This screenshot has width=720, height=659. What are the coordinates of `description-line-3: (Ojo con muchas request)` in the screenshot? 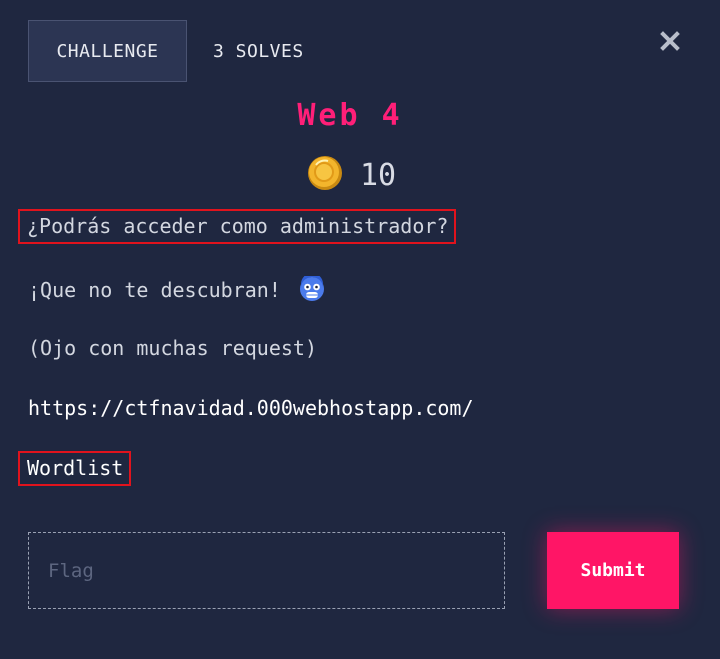 It's located at (172, 348).